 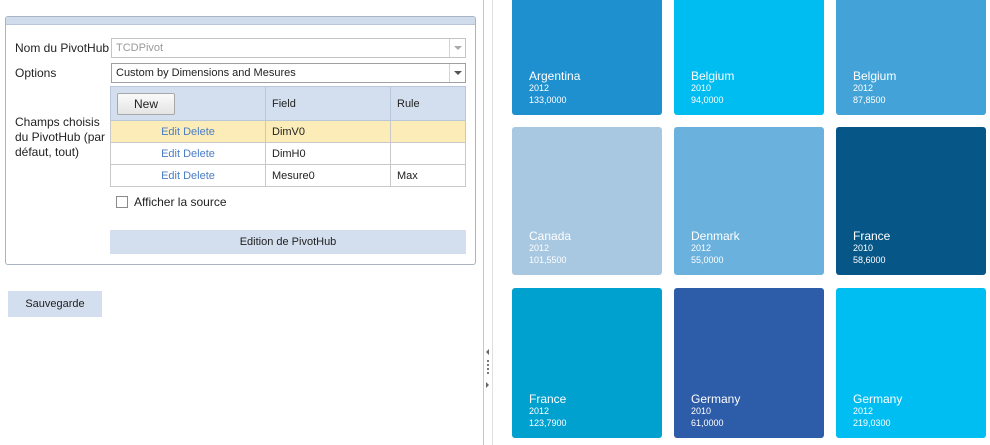 I want to click on pivothub-name-select: TCDPivot, so click(x=288, y=48).